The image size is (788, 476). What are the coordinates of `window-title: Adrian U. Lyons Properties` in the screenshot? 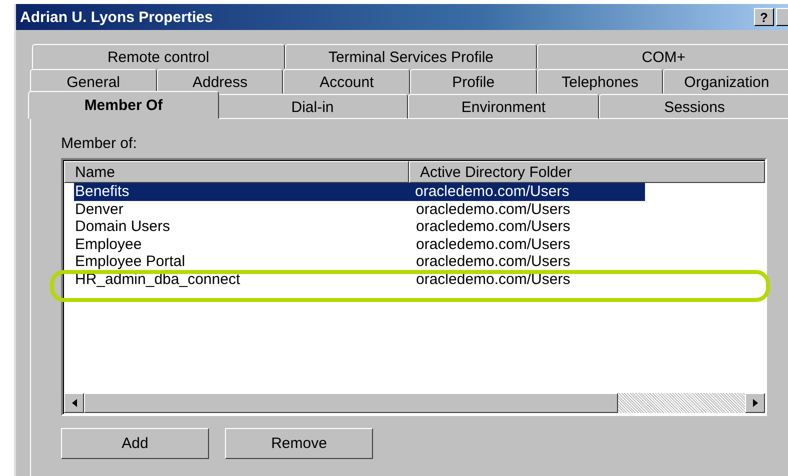 It's located at (117, 17).